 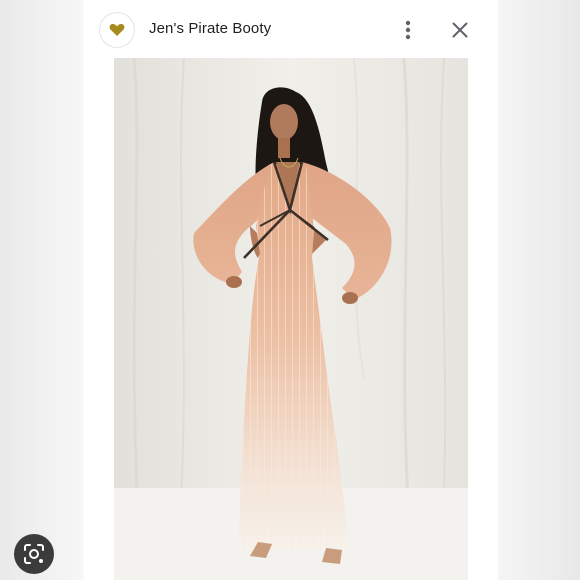 I want to click on header: Jen's Pirate Booty, so click(x=291, y=29).